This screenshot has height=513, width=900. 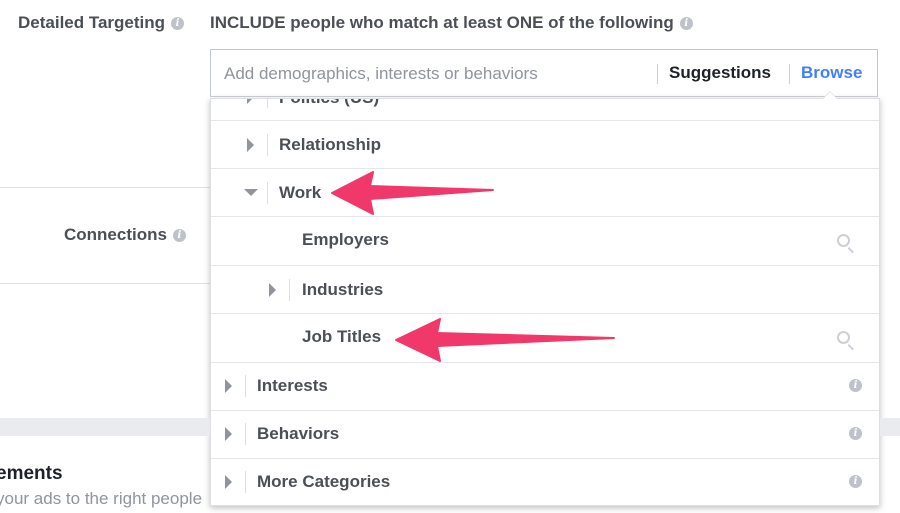 What do you see at coordinates (31, 473) in the screenshot?
I see `section-title: ements` at bounding box center [31, 473].